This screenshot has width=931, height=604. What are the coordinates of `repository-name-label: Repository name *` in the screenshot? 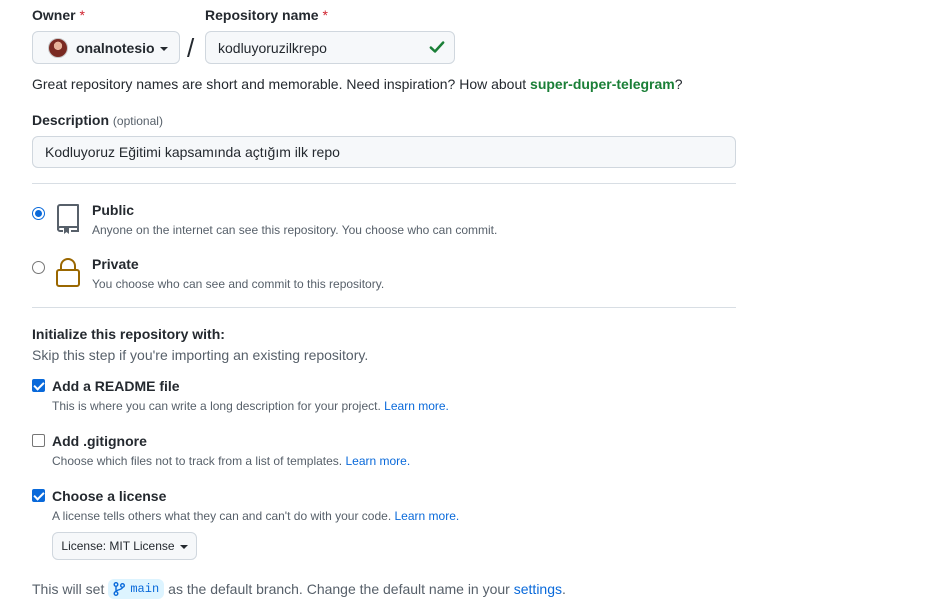 It's located at (266, 15).